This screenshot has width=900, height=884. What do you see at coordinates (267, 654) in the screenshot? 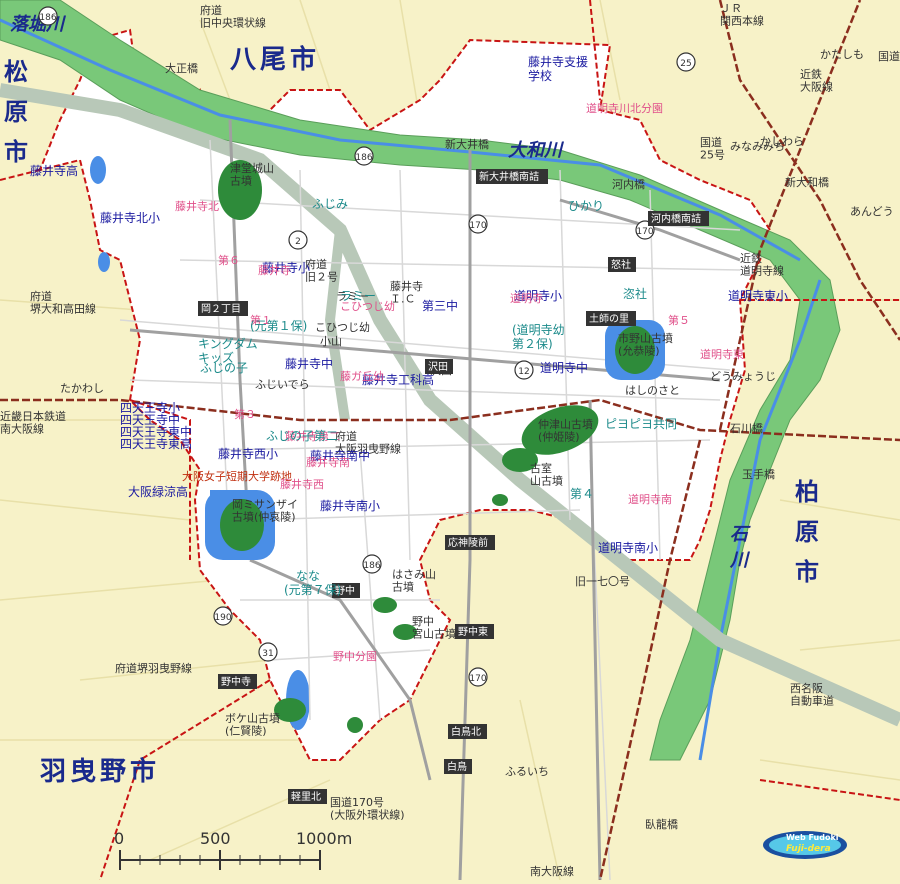
I see `road-number: 31` at bounding box center [267, 654].